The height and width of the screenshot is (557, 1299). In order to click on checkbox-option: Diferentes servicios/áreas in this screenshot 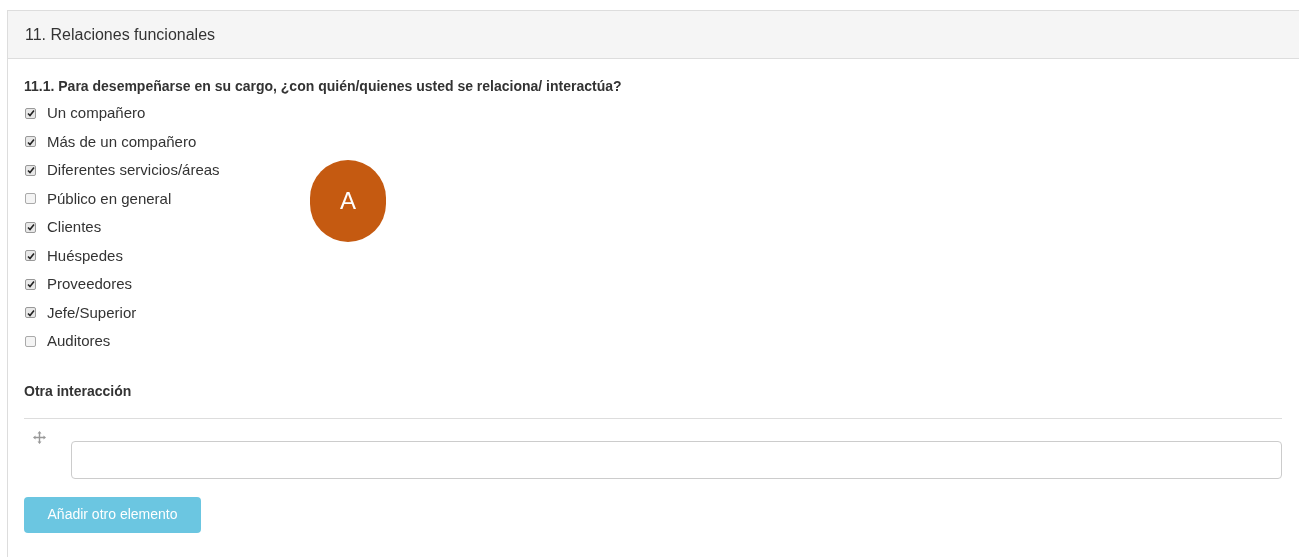, I will do `click(122, 170)`.